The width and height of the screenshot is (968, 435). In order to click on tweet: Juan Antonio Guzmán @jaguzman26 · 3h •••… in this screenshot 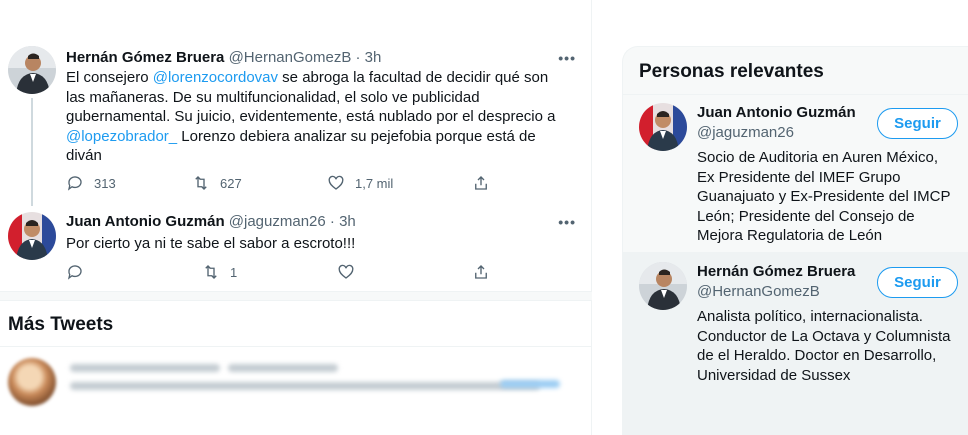, I will do `click(296, 245)`.